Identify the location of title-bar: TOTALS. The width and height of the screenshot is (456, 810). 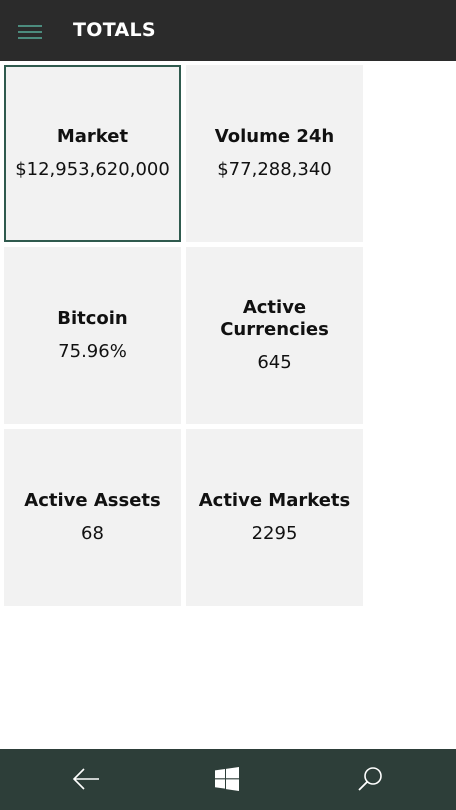
(228, 30).